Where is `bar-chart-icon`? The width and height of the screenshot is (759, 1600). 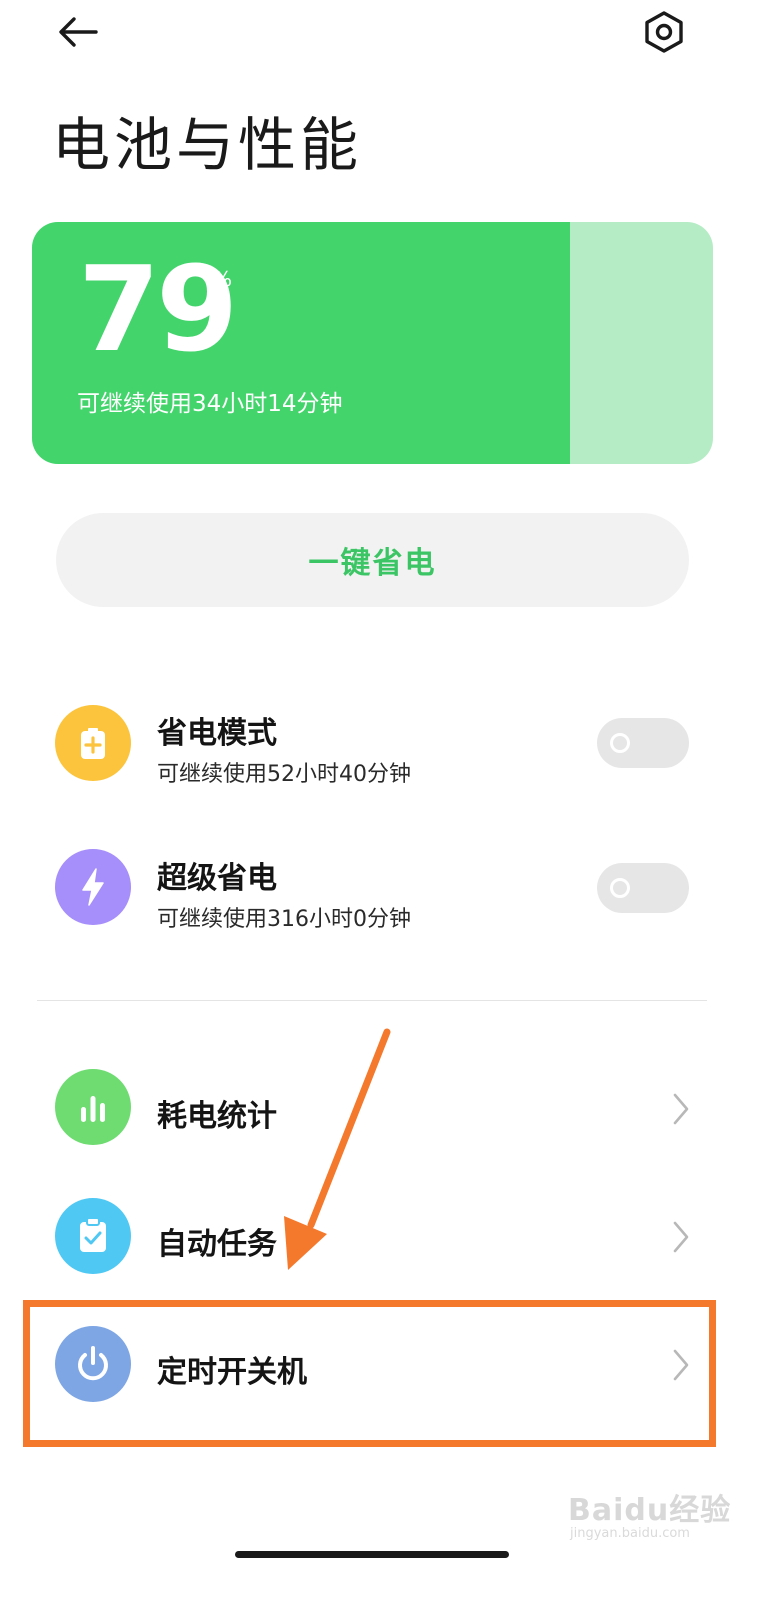
bar-chart-icon is located at coordinates (93, 1107).